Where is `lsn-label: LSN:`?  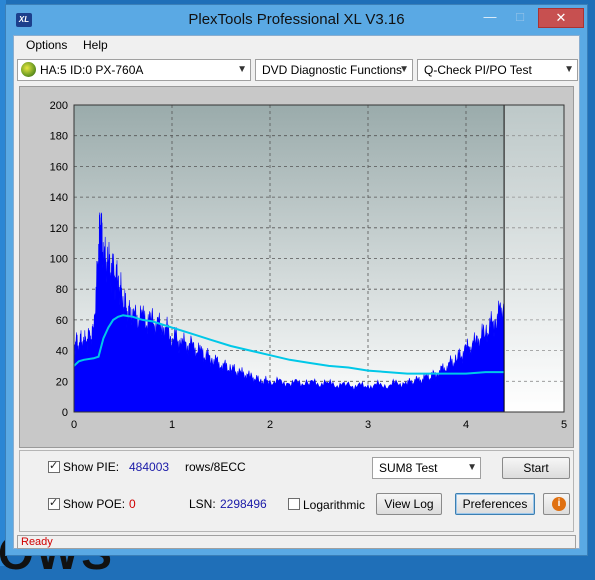 lsn-label: LSN: is located at coordinates (202, 504).